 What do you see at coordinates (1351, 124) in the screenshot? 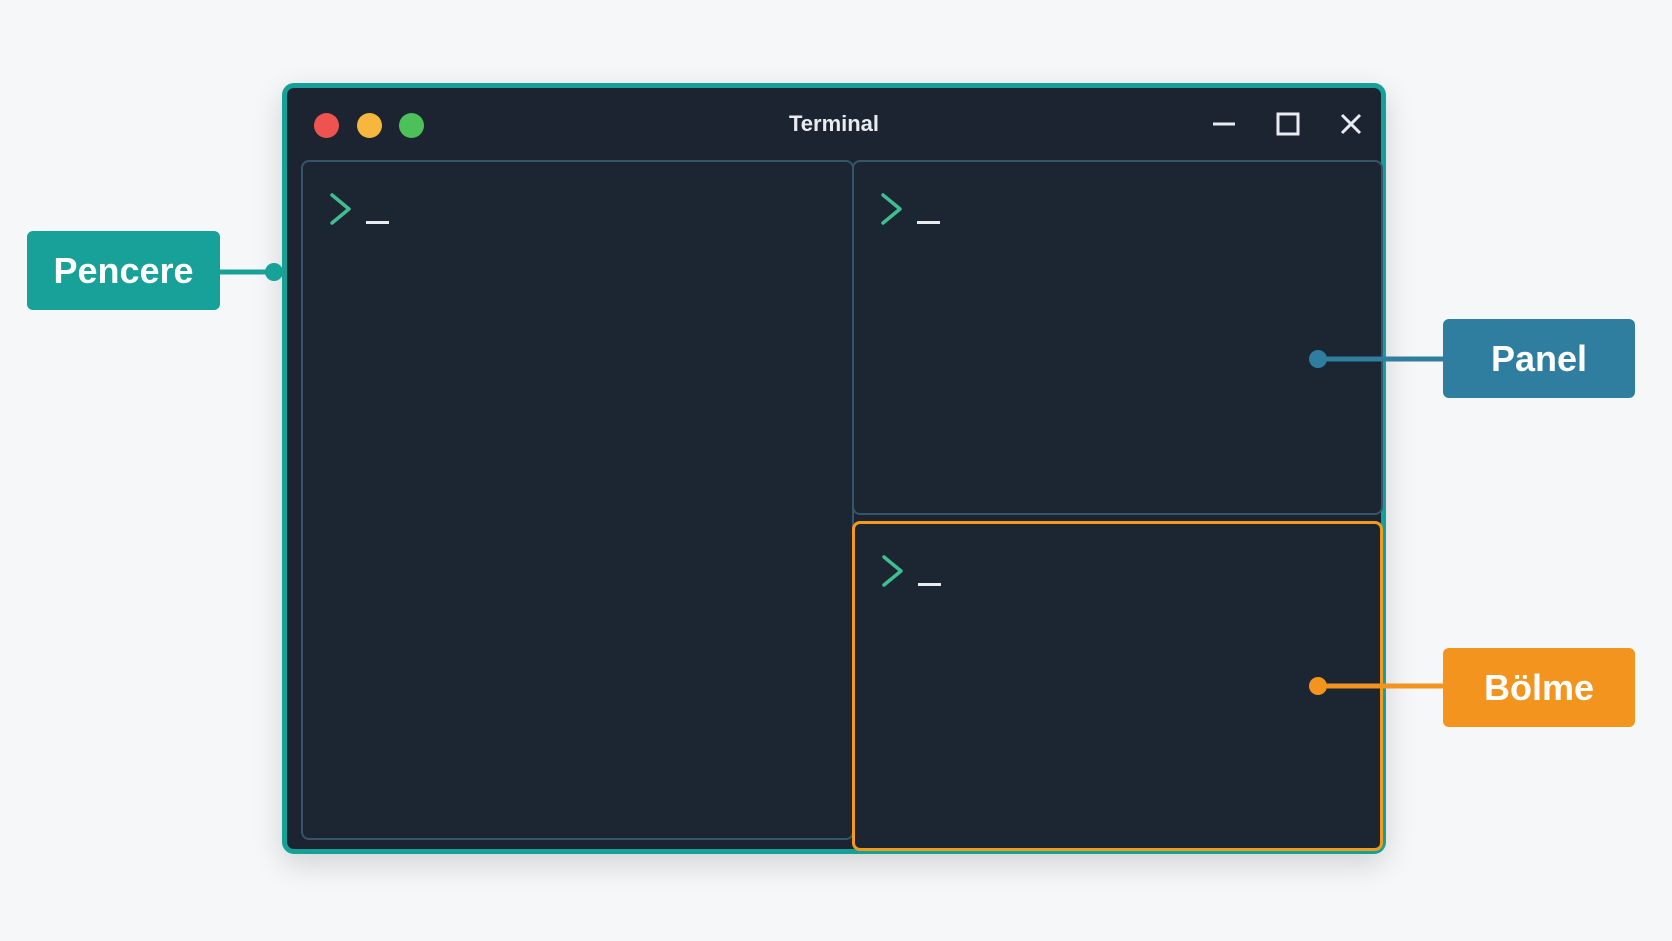
I see `close-icon` at bounding box center [1351, 124].